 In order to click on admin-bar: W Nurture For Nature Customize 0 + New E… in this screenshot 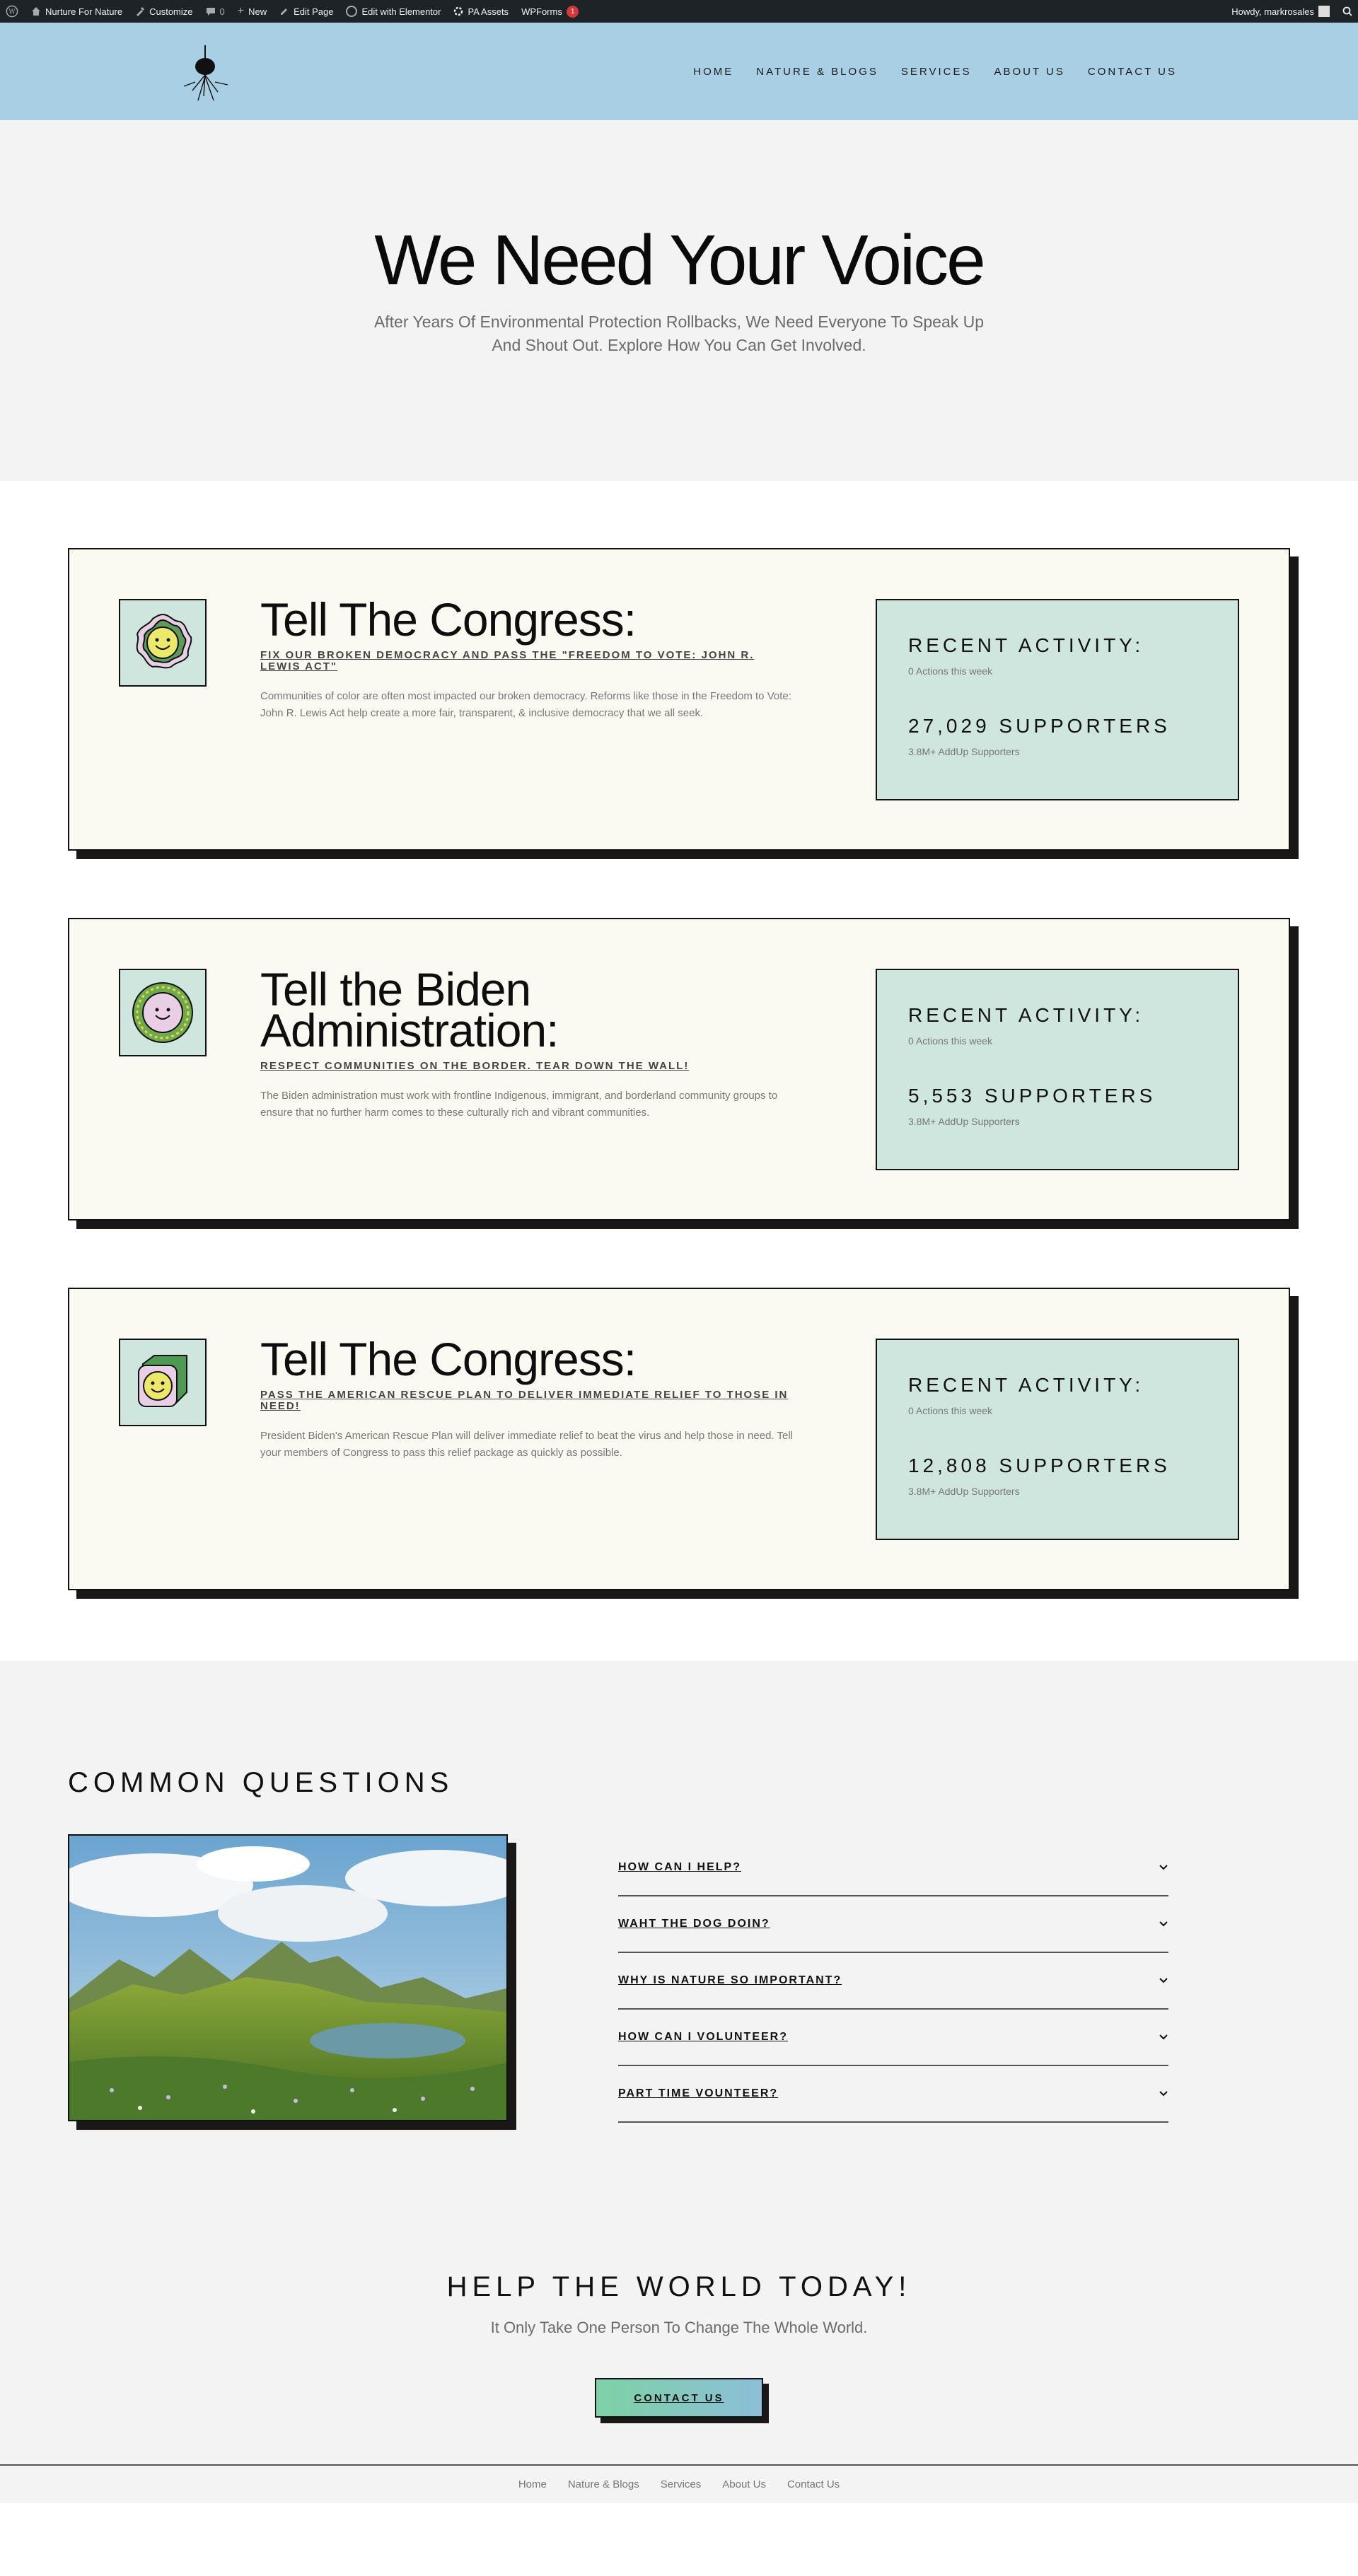, I will do `click(679, 12)`.